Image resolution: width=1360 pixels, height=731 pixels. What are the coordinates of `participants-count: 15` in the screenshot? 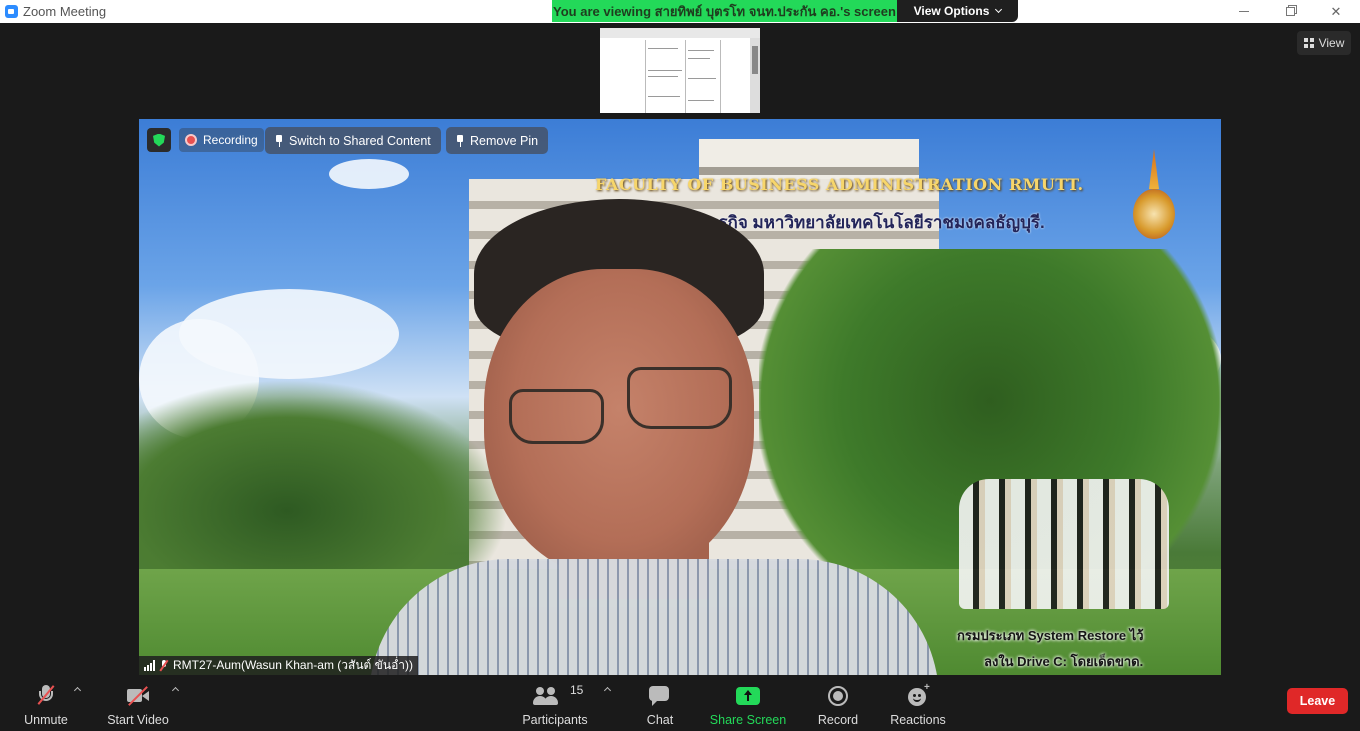 It's located at (577, 690).